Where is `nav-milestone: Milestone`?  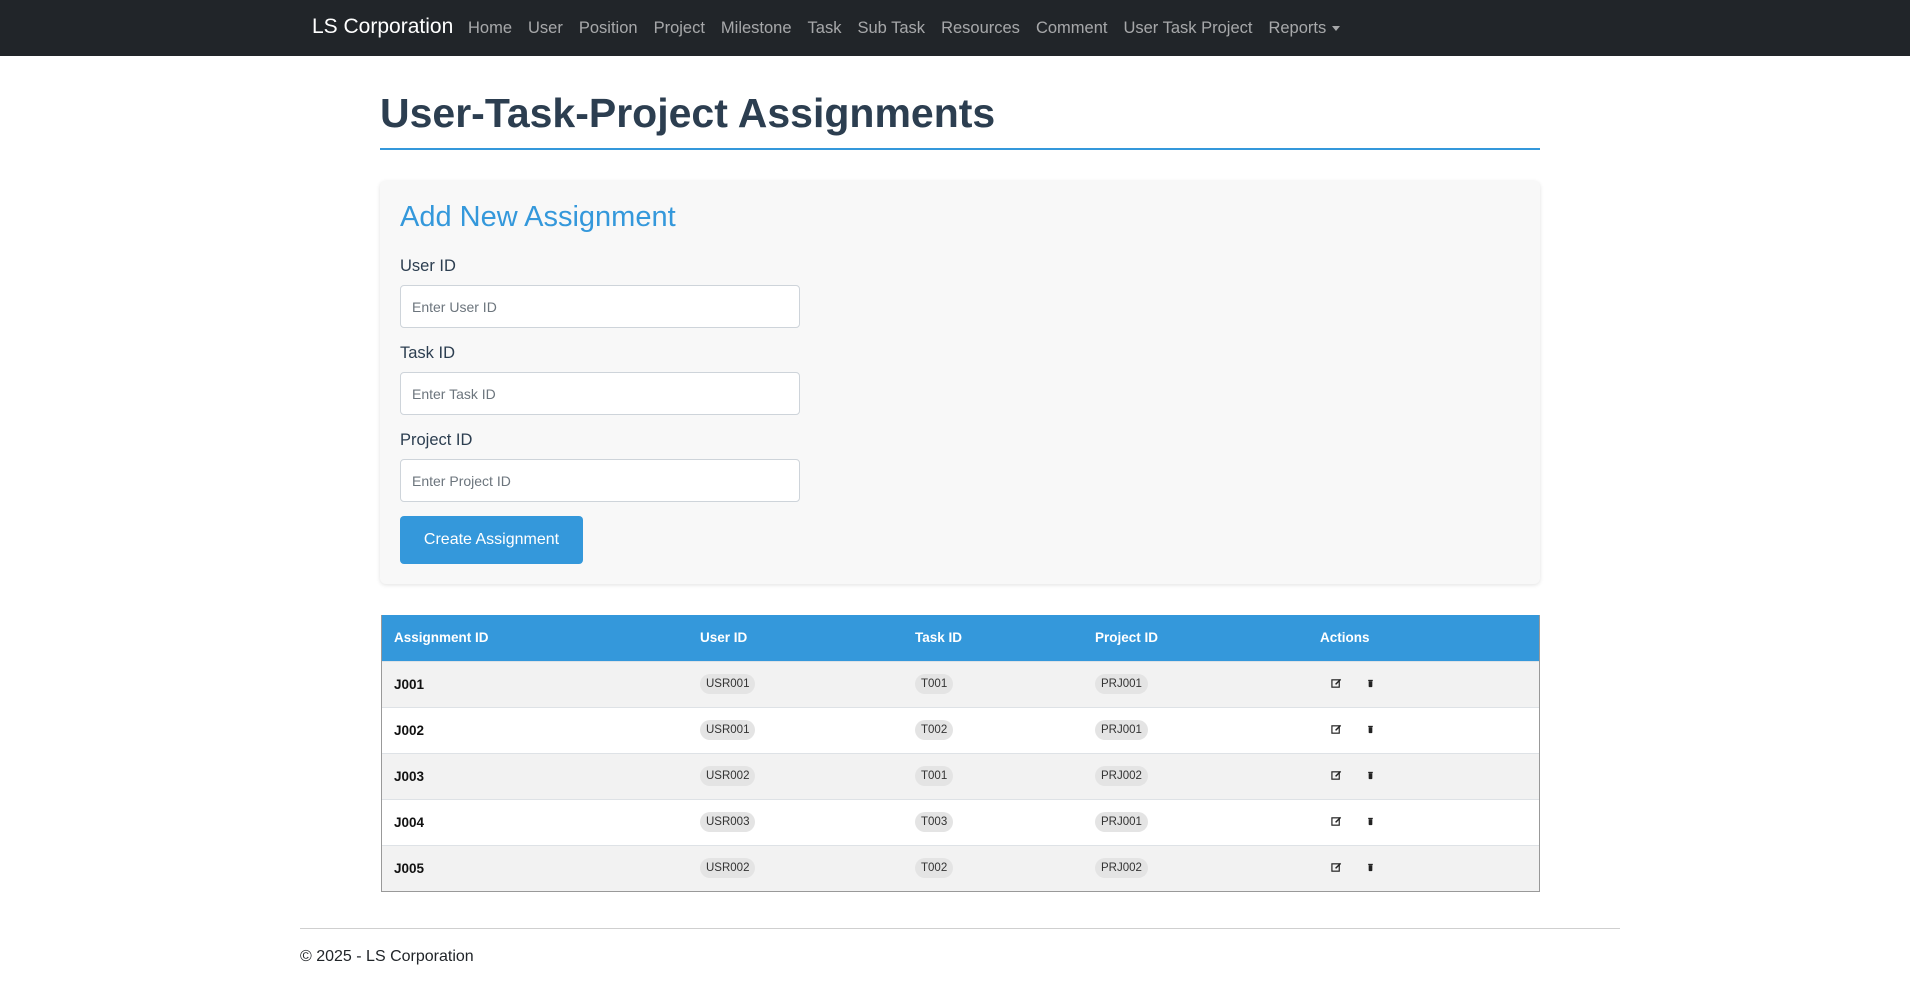 nav-milestone: Milestone is located at coordinates (756, 28).